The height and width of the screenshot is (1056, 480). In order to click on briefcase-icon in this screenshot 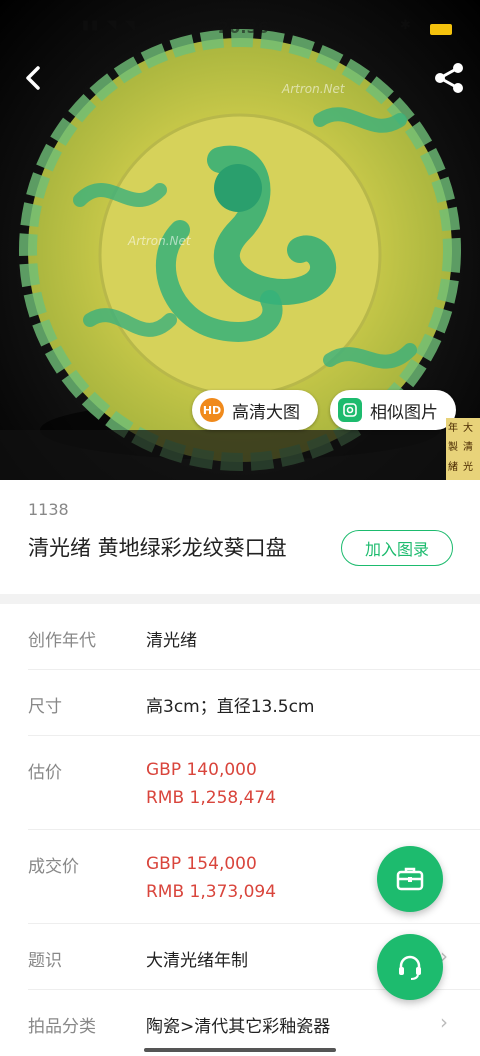, I will do `click(410, 879)`.